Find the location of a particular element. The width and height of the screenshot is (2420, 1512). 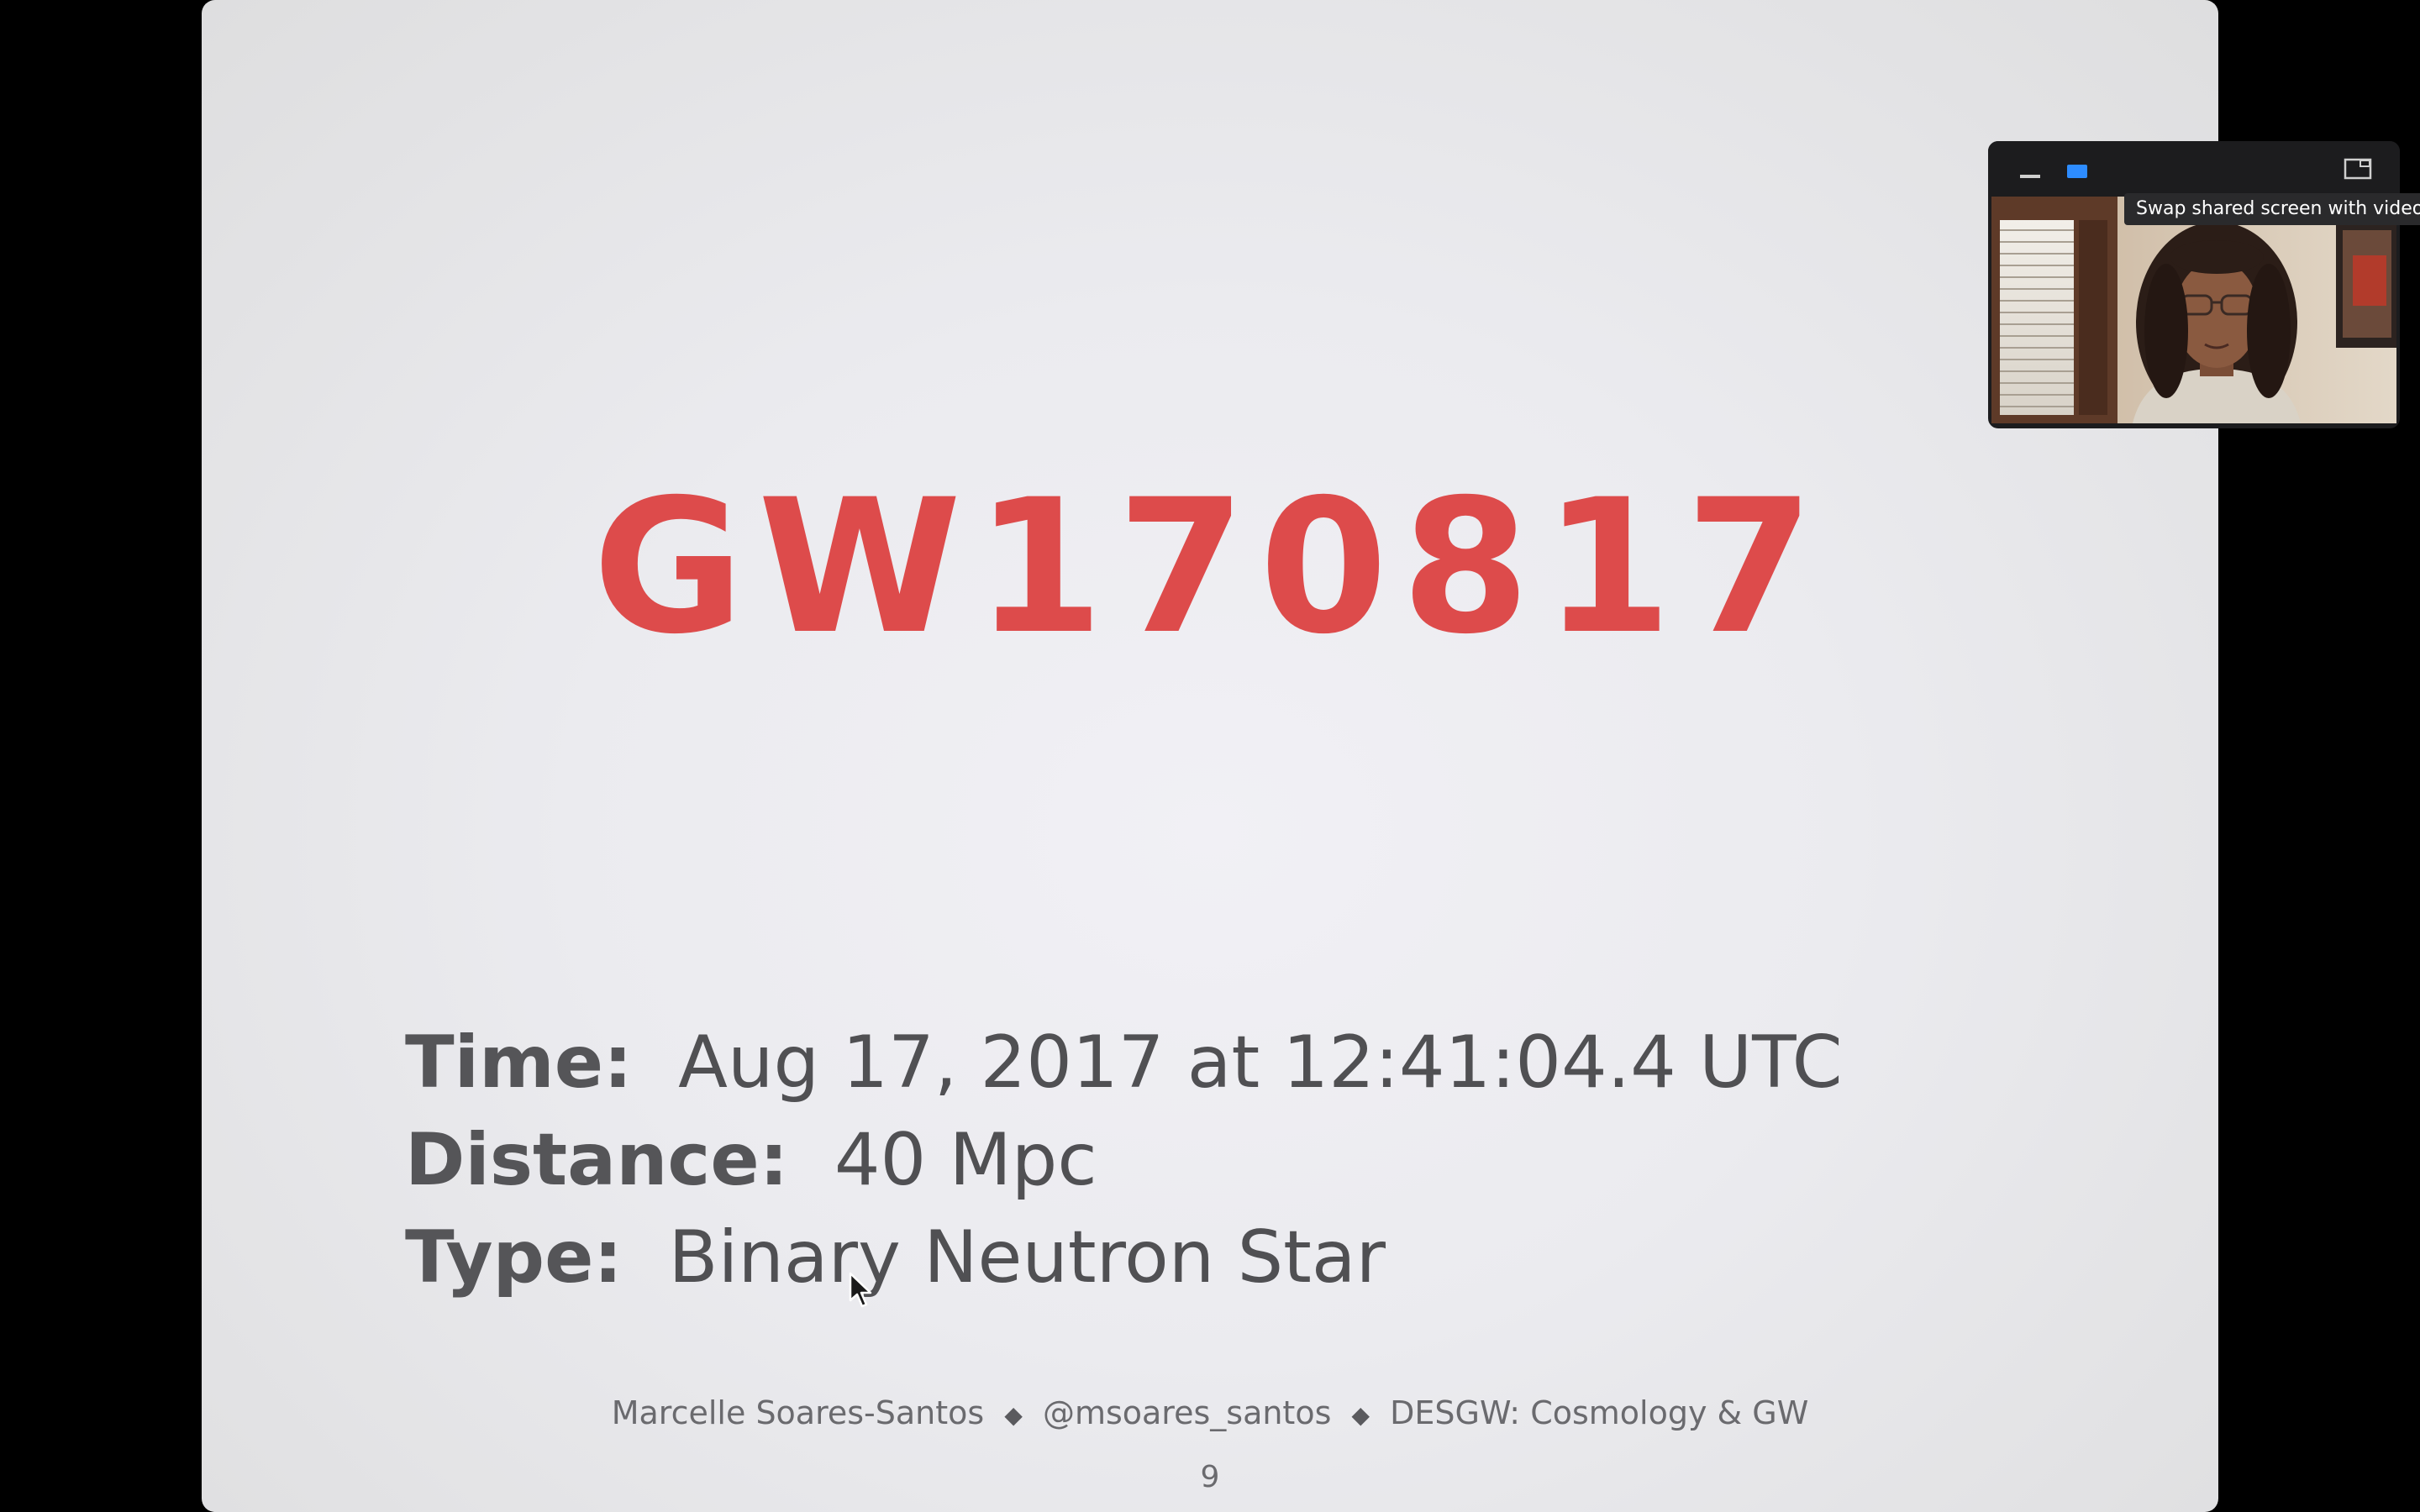

active-speaker-view-icon is located at coordinates (2077, 171).